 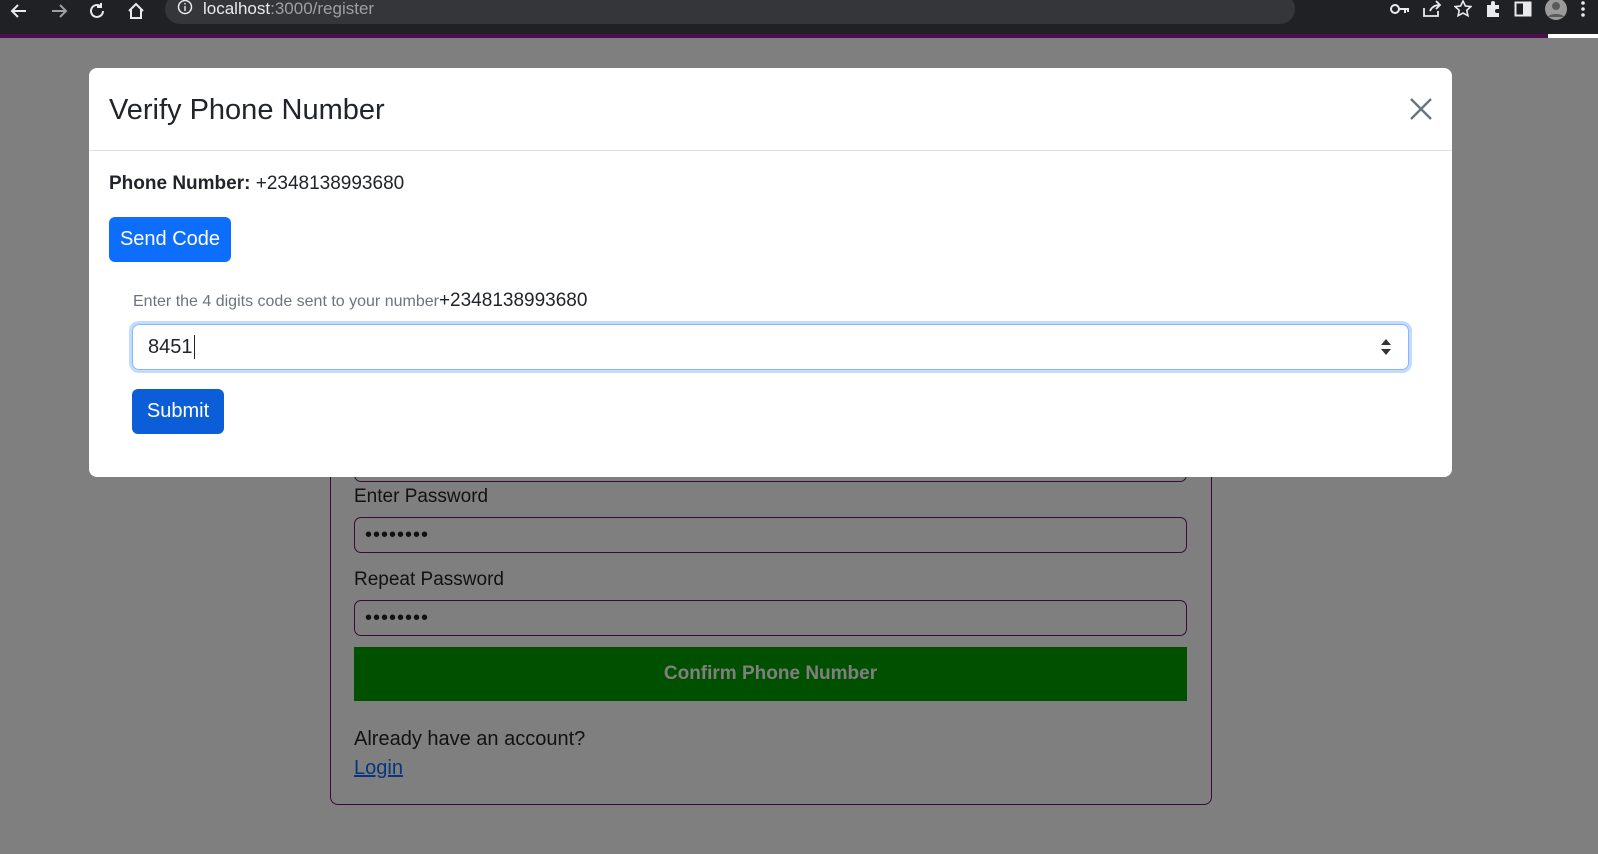 What do you see at coordinates (513, 300) in the screenshot?
I see `code-help-number: +2348138993680` at bounding box center [513, 300].